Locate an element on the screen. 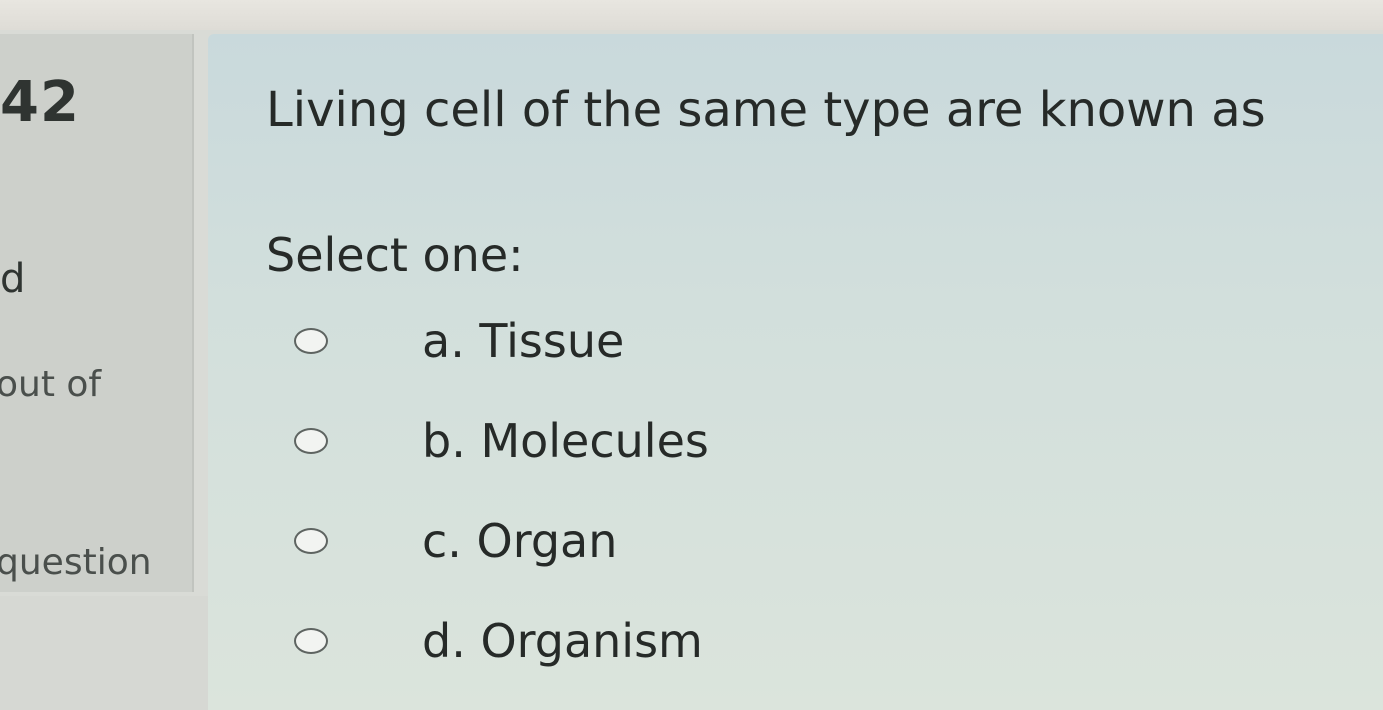  answer-option-c: c. Organ is located at coordinates (642, 544).